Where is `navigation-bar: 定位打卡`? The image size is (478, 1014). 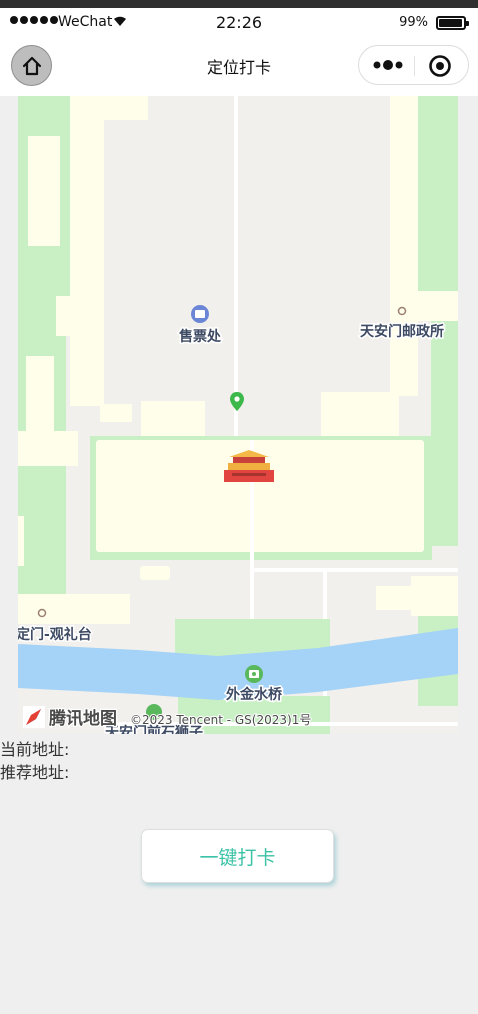
navigation-bar: 定位打卡 is located at coordinates (239, 67).